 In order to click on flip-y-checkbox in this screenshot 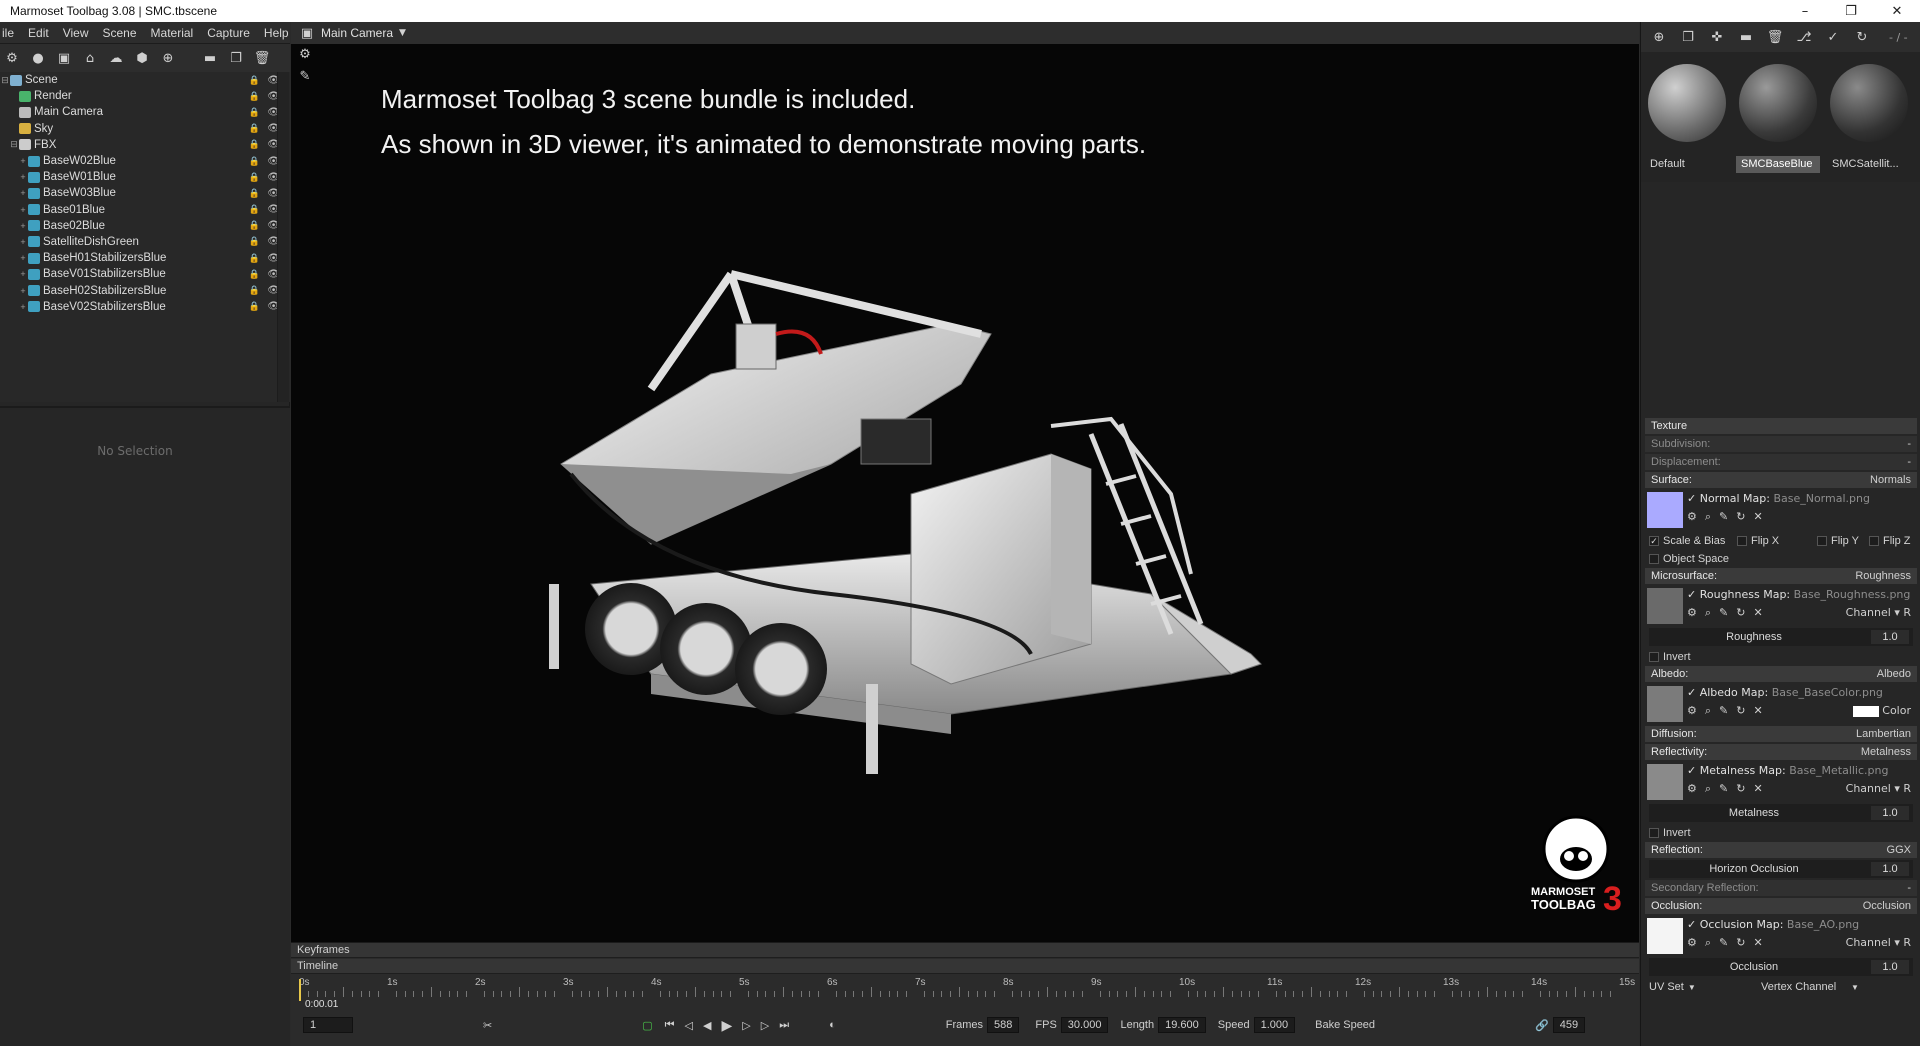, I will do `click(1822, 541)`.